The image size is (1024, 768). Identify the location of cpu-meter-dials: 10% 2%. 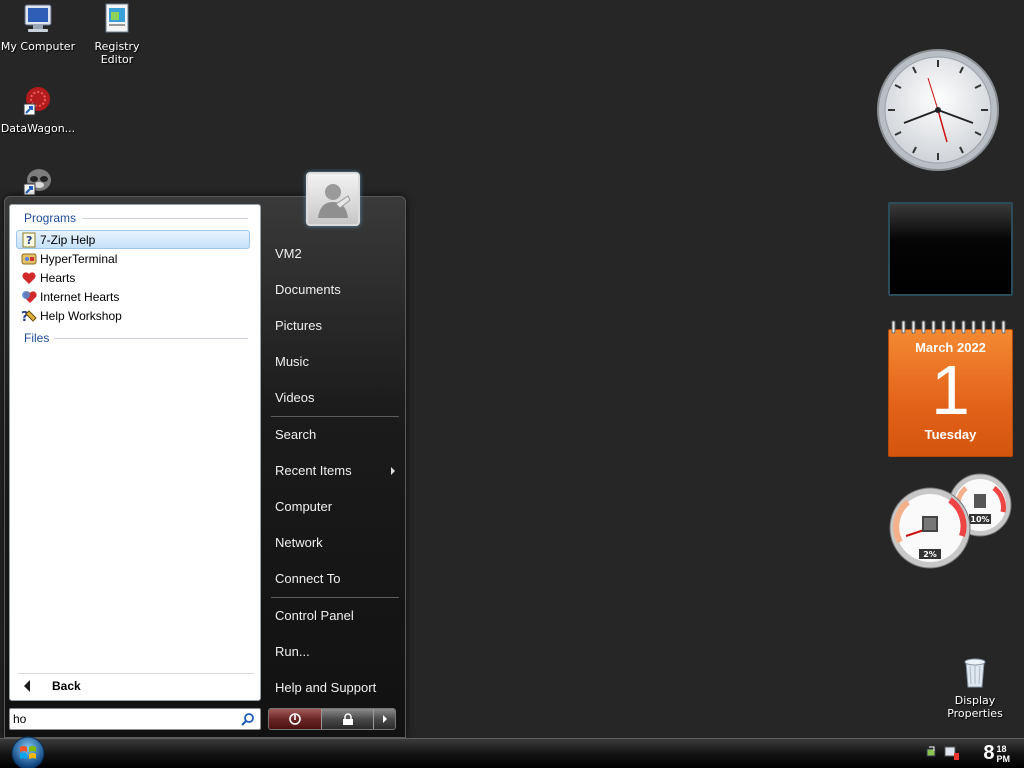
(950, 521).